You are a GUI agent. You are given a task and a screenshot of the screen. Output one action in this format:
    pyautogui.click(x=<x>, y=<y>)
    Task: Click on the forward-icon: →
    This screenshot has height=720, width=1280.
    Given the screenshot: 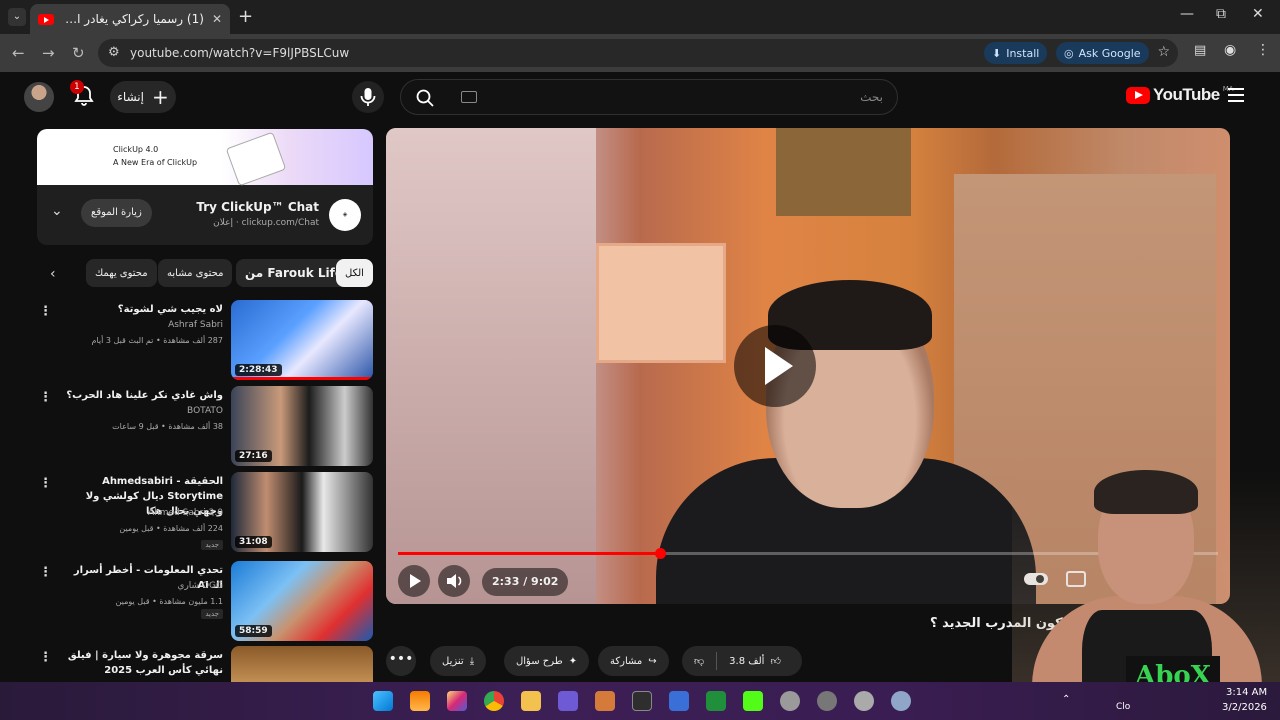 What is the action you would take?
    pyautogui.click(x=48, y=53)
    